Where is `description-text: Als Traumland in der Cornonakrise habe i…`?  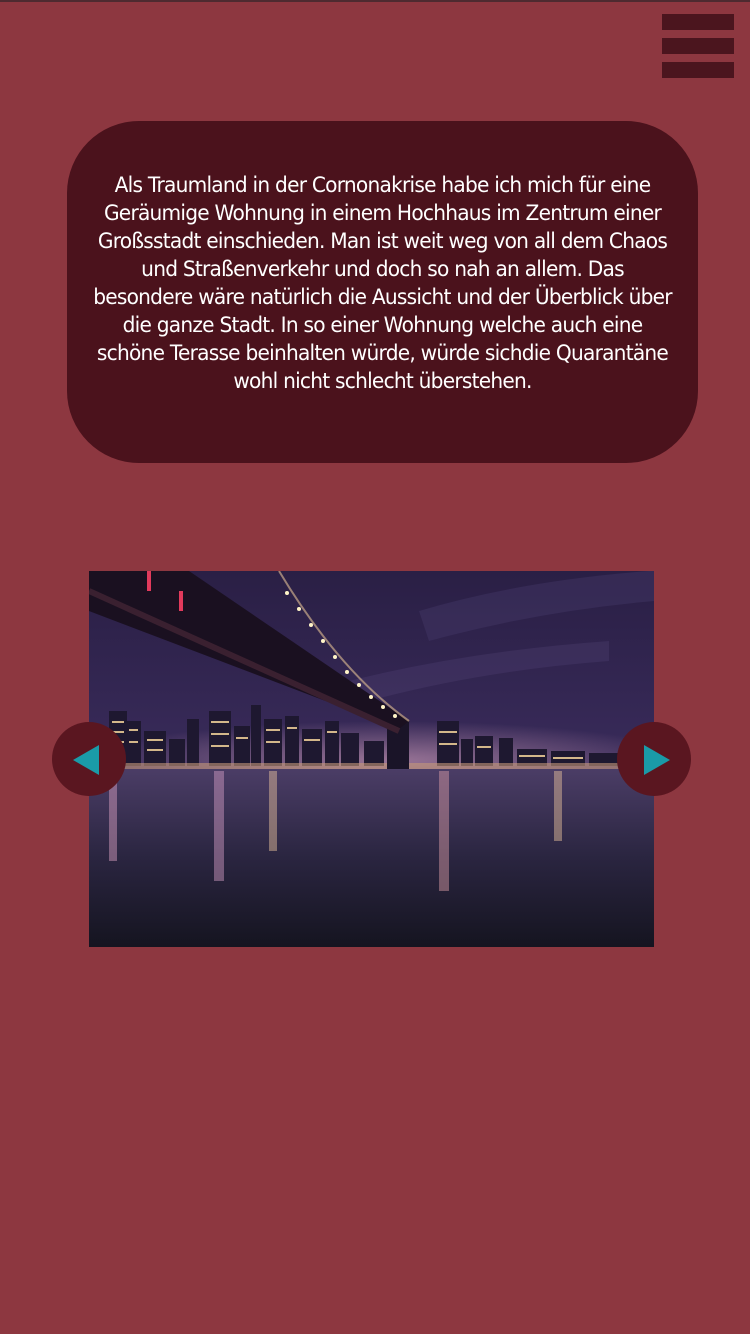 description-text: Als Traumland in der Cornonakrise habe i… is located at coordinates (382, 283).